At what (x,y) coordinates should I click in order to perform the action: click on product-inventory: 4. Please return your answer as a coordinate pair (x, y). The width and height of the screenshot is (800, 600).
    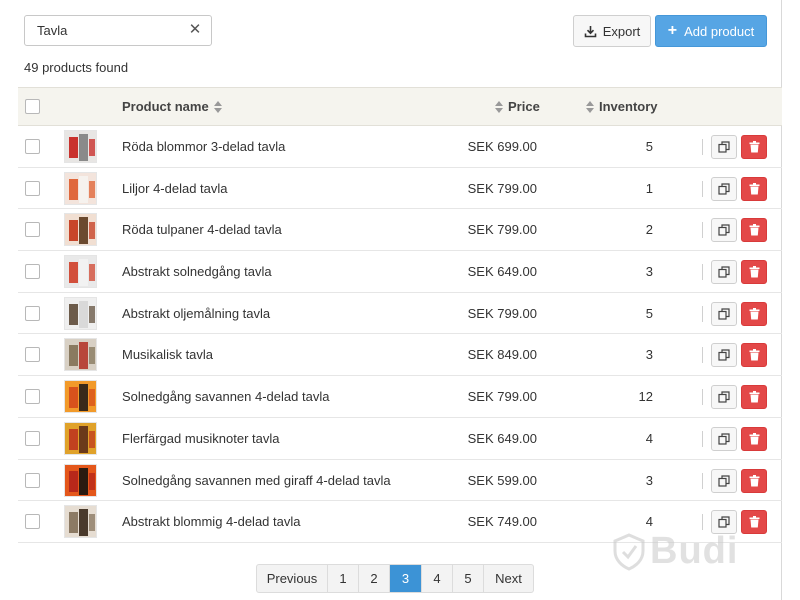
    Looking at the image, I should click on (649, 522).